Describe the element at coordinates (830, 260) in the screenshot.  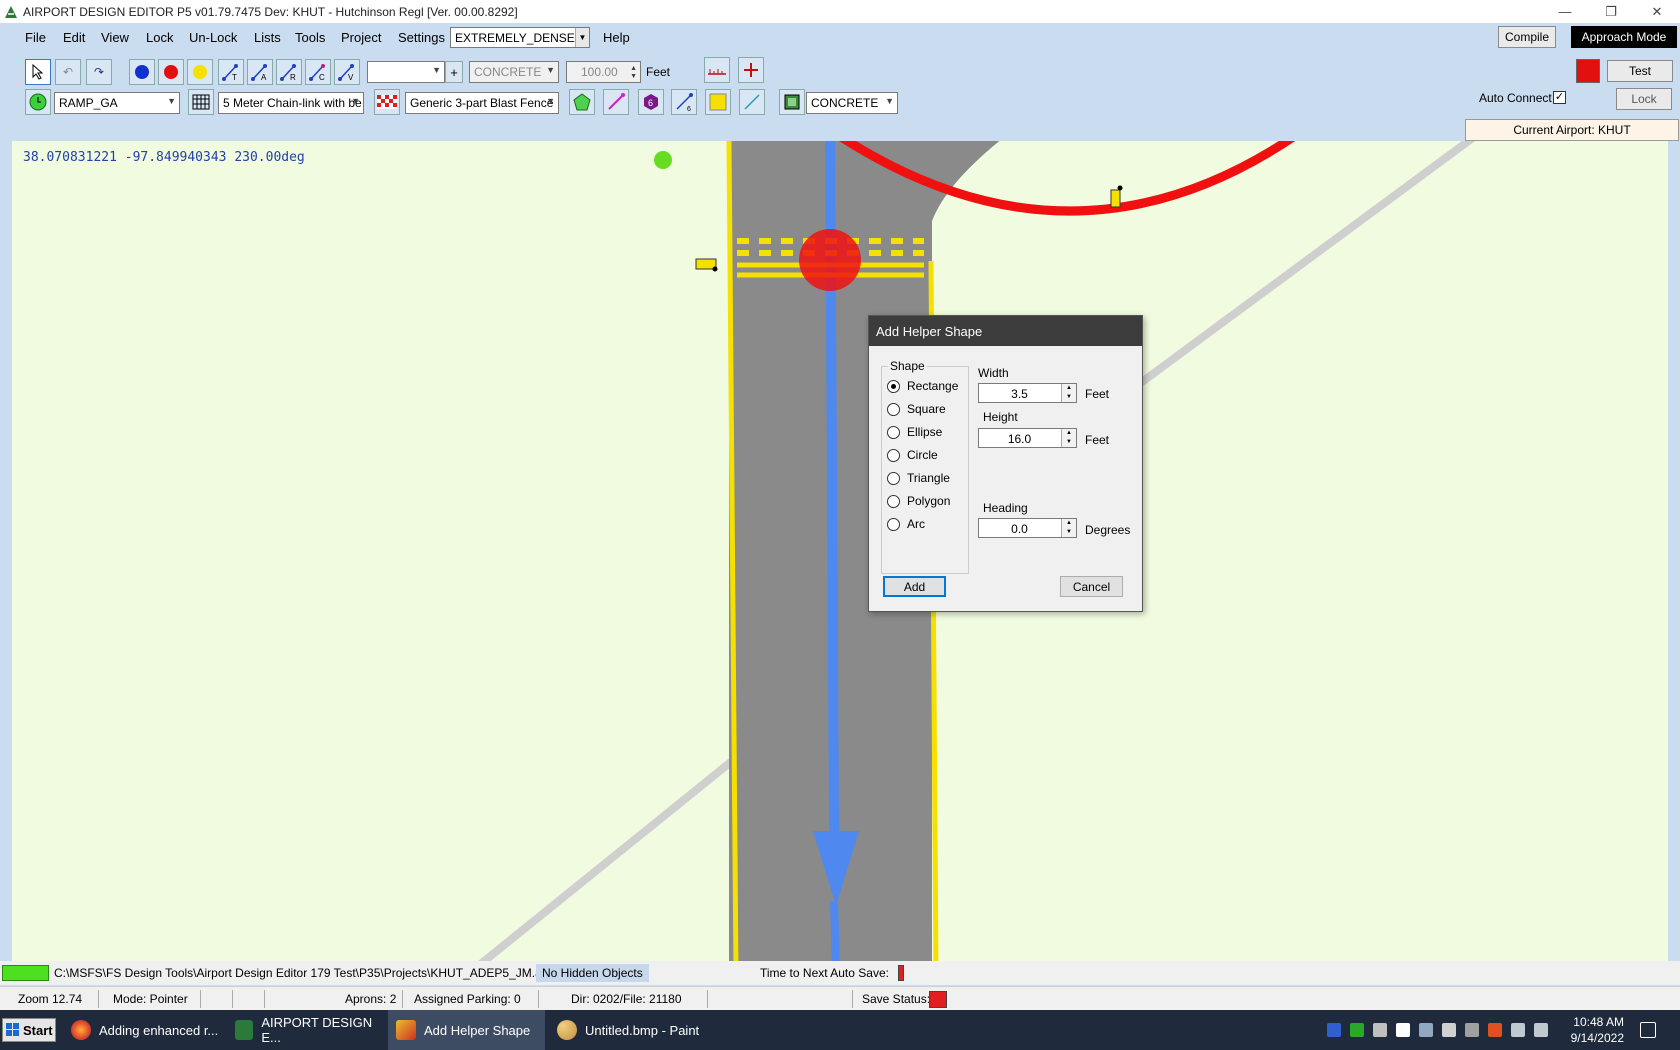
I see `red-node-marker` at that location.